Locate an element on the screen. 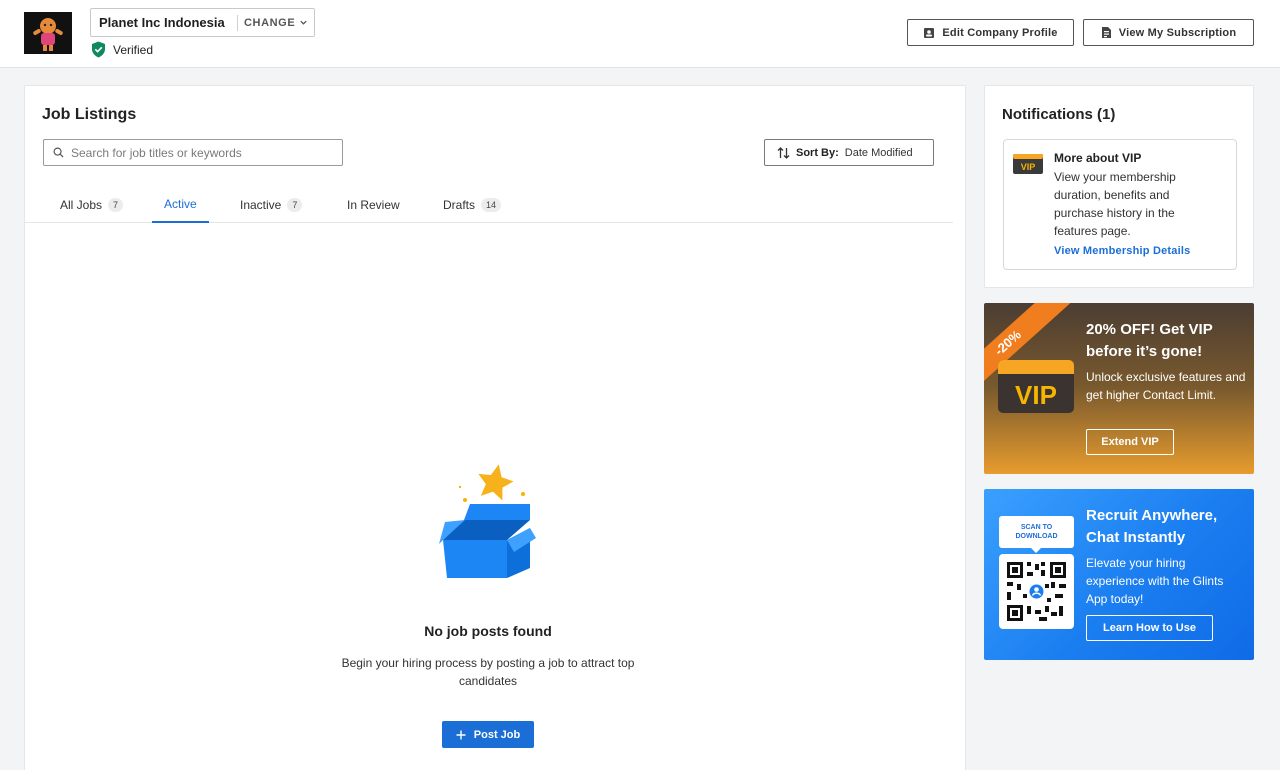  sort-arrows-icon is located at coordinates (783, 152).